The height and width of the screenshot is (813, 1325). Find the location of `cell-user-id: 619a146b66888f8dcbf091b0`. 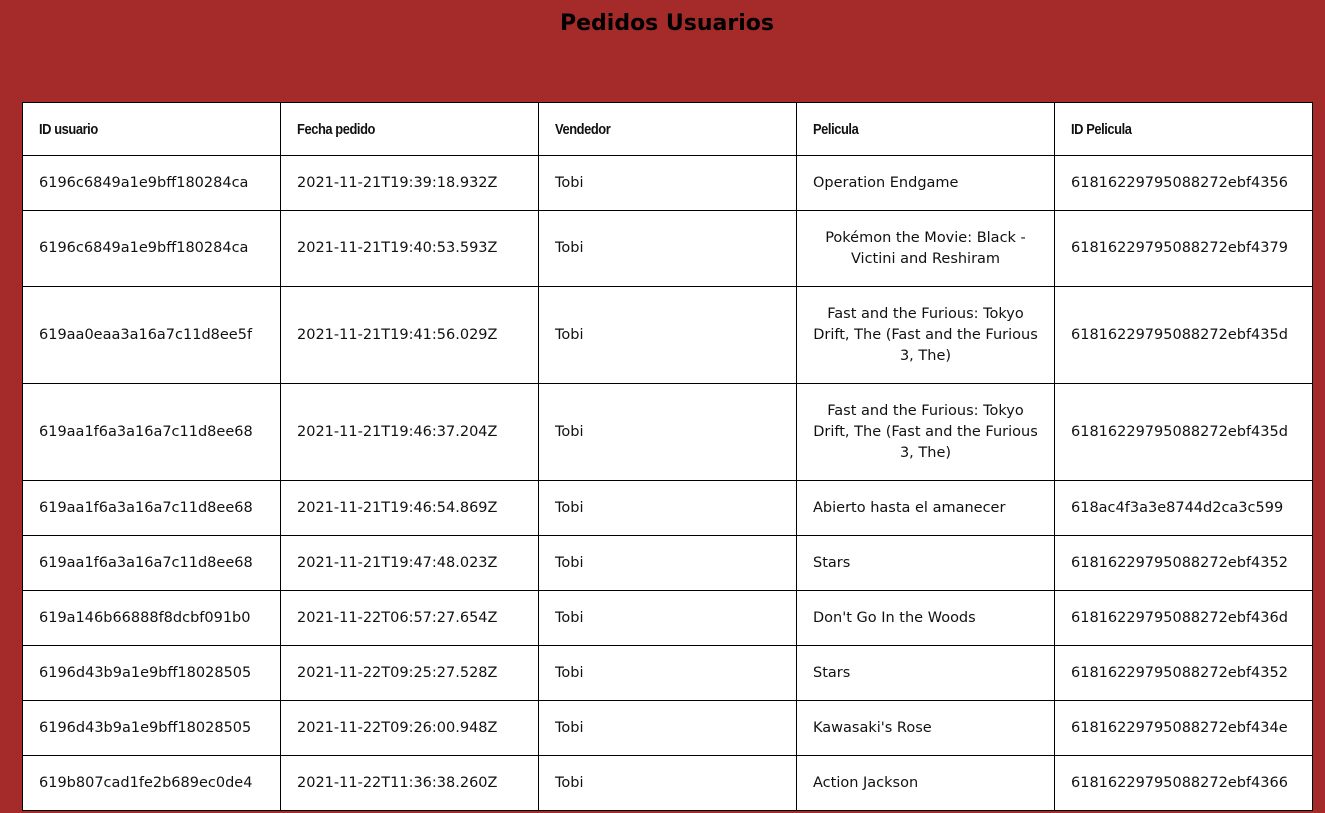

cell-user-id: 619a146b66888f8dcbf091b0 is located at coordinates (151, 618).